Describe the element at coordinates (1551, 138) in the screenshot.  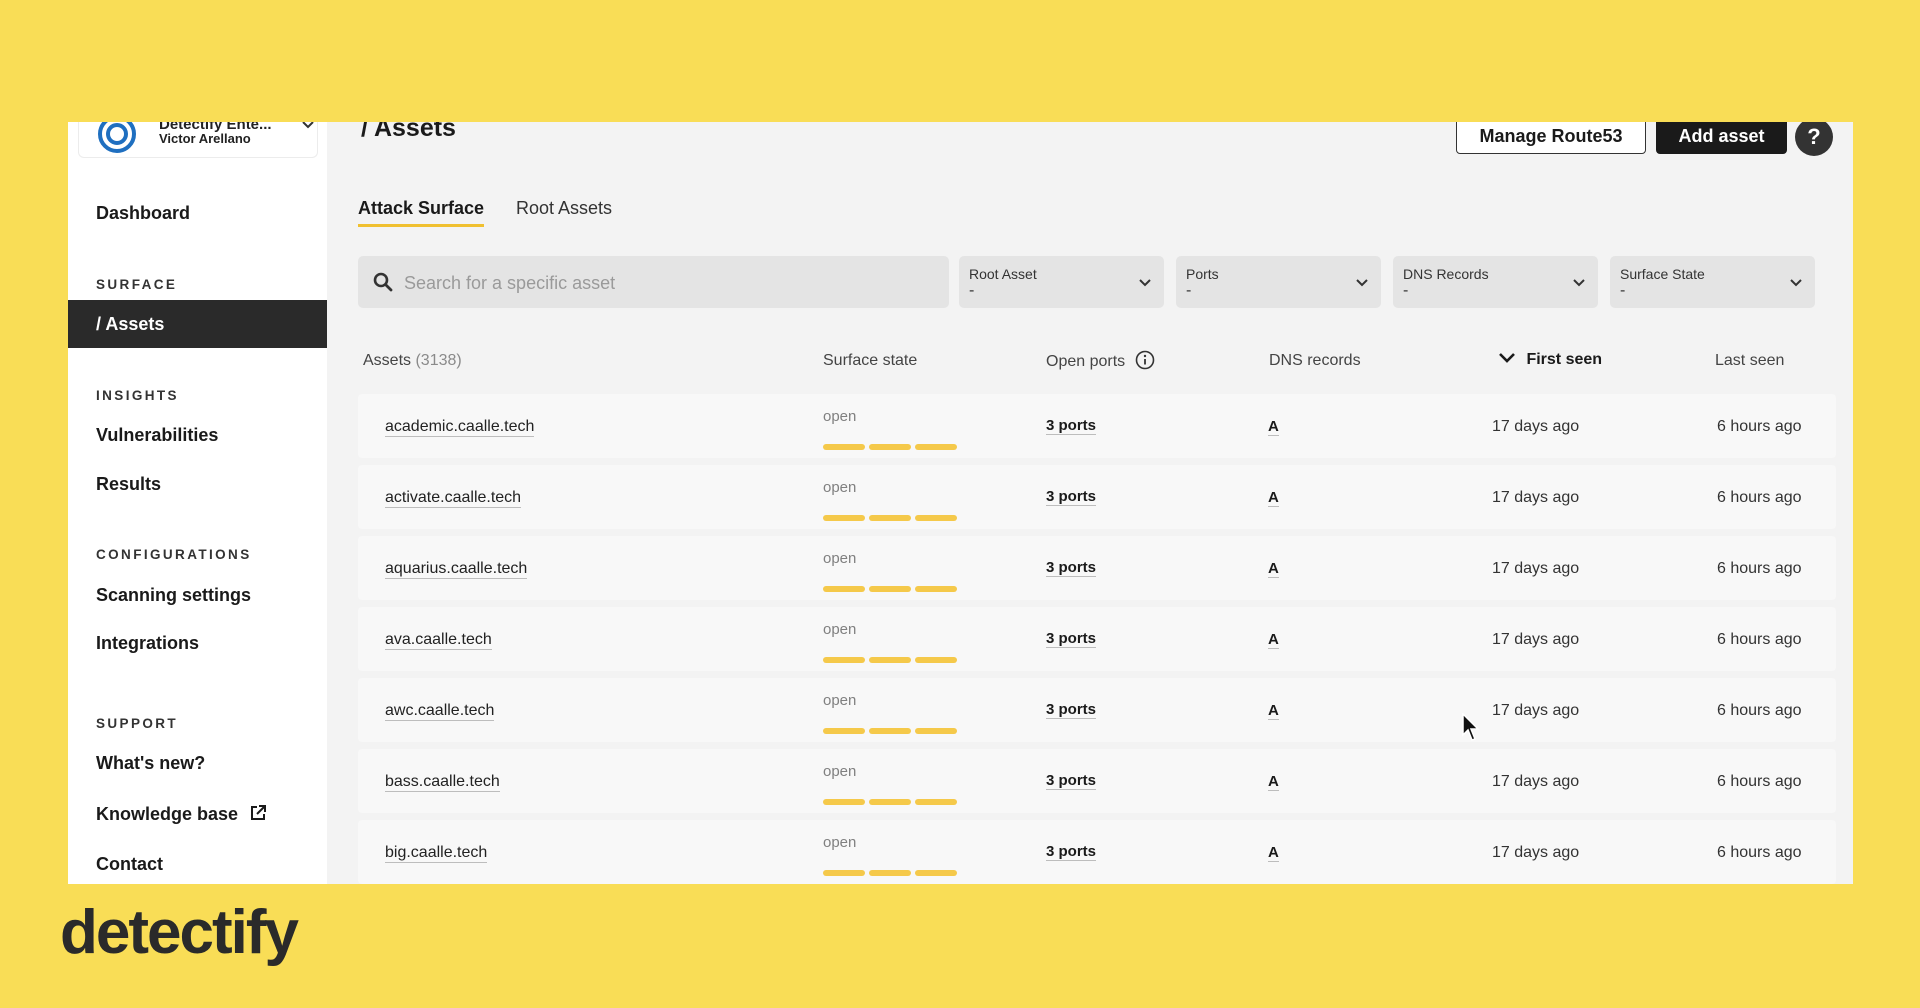
I see `manage-route53-button: Manage Route53` at that location.